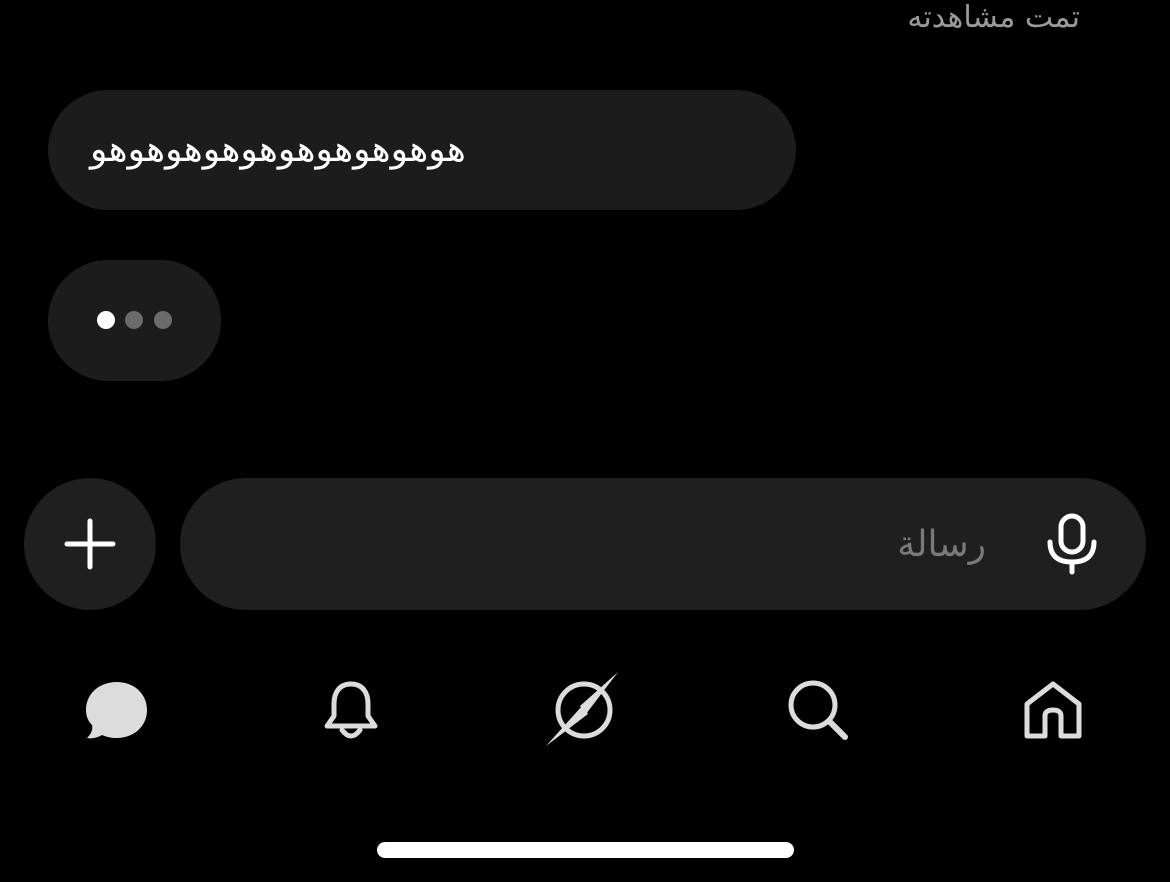 This screenshot has height=882, width=1170. What do you see at coordinates (278, 149) in the screenshot?
I see `message-text: هوهوهوهوهوهوهوهوهوهو` at bounding box center [278, 149].